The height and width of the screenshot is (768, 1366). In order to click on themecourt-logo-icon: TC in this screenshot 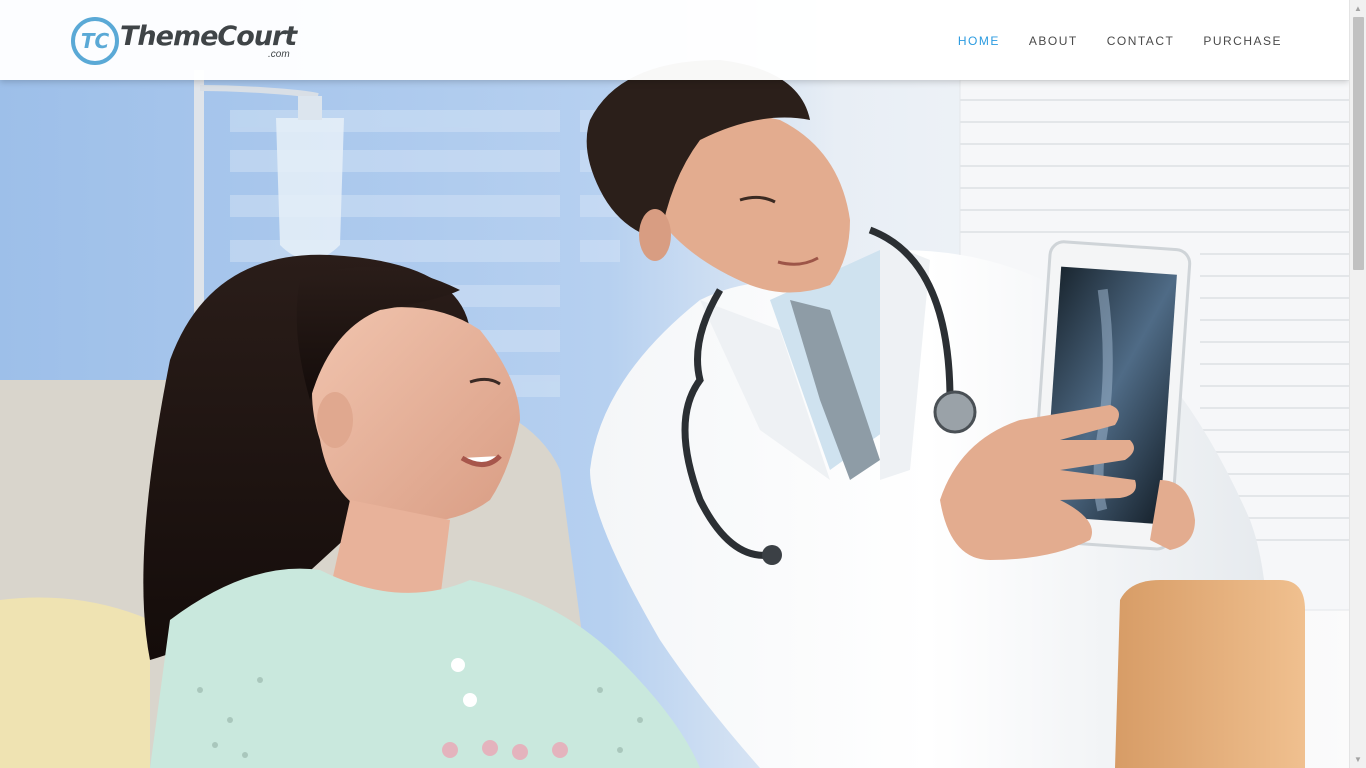, I will do `click(95, 41)`.